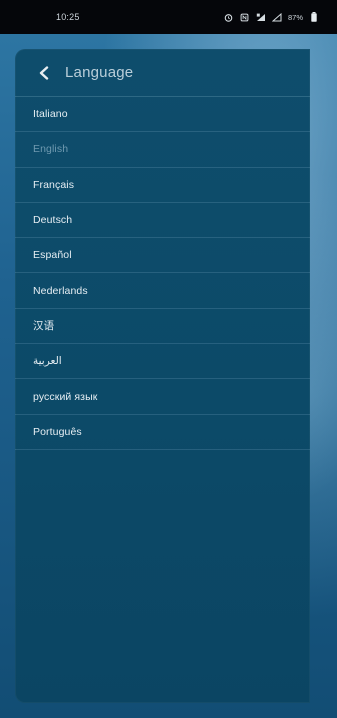  Describe the element at coordinates (53, 220) in the screenshot. I see `language-label: Deutsch` at that location.